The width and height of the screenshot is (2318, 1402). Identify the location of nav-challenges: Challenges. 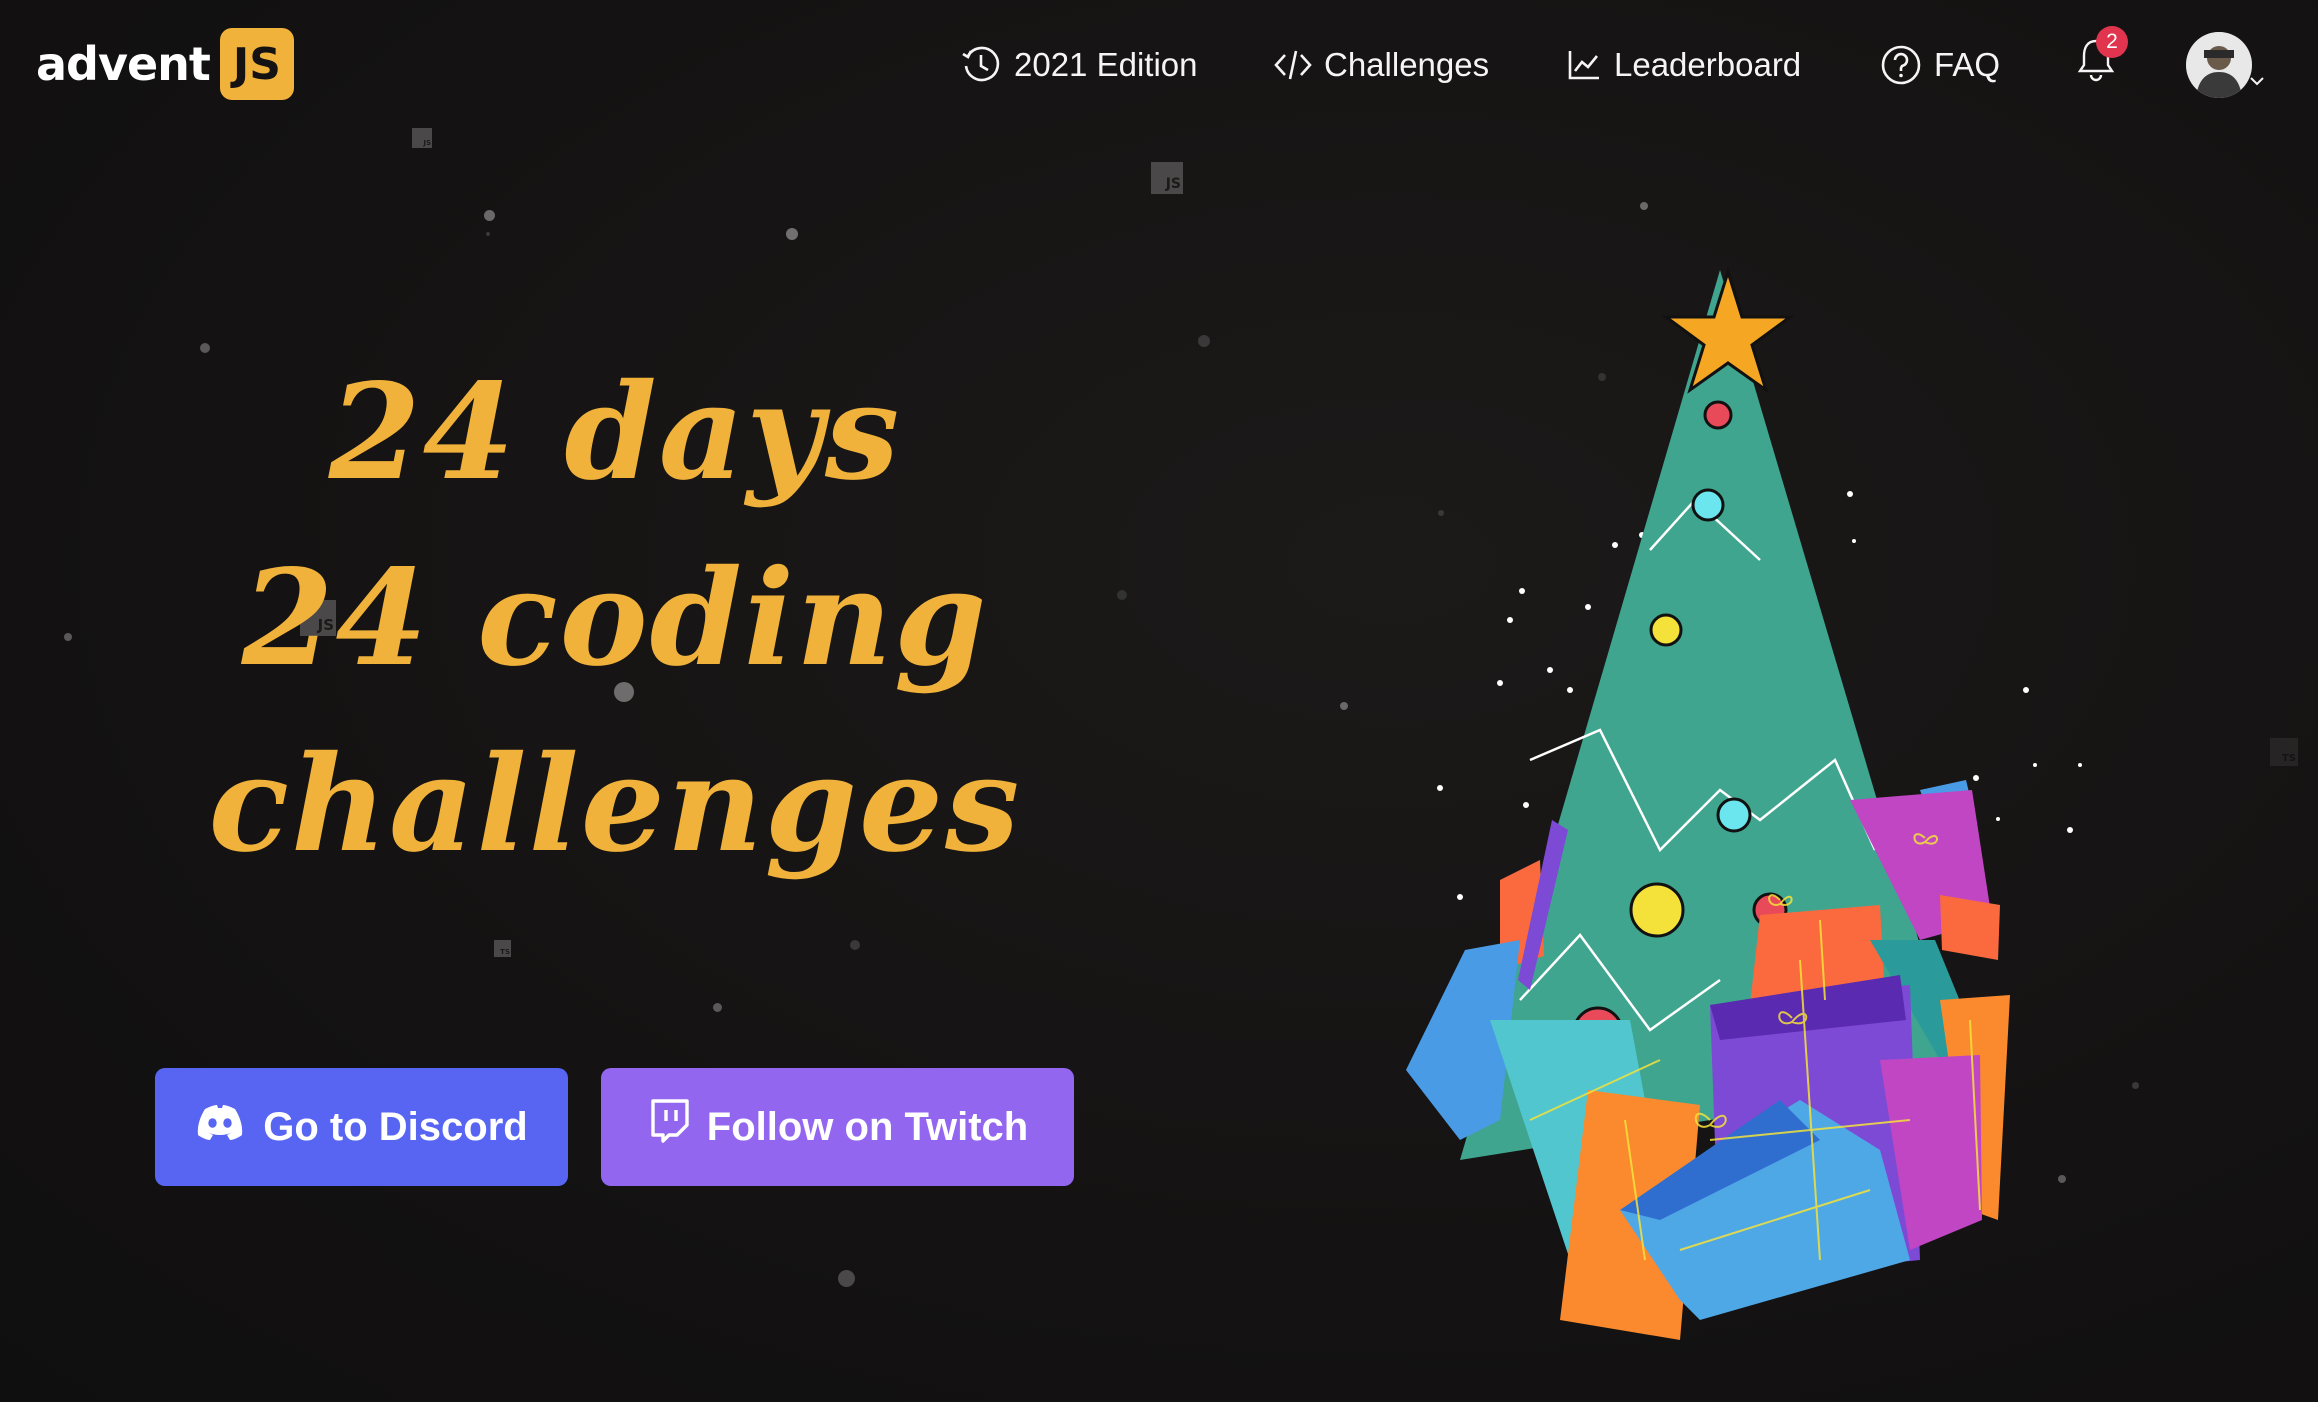
(1381, 65).